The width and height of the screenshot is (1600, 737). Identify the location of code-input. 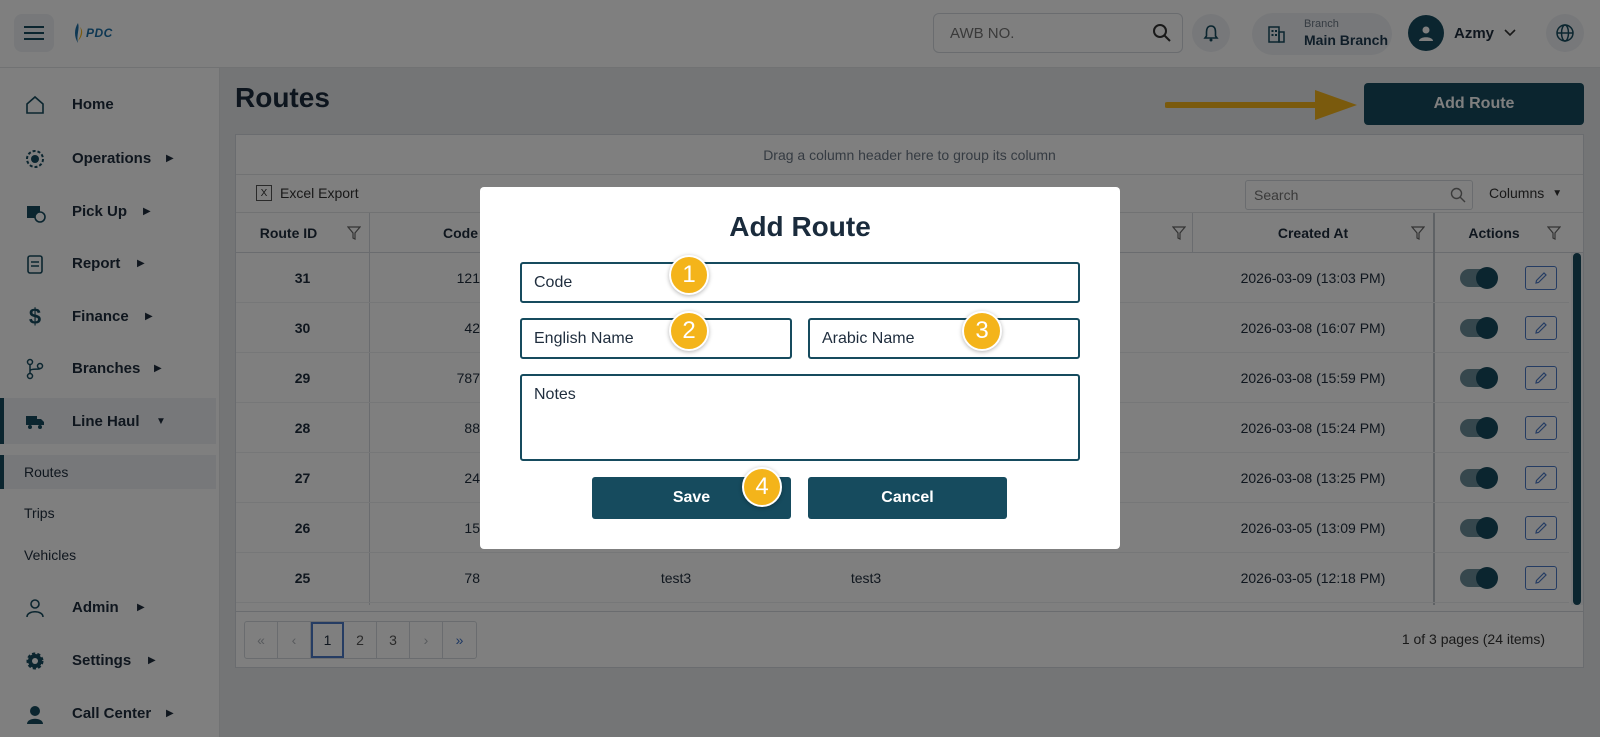
(800, 282).